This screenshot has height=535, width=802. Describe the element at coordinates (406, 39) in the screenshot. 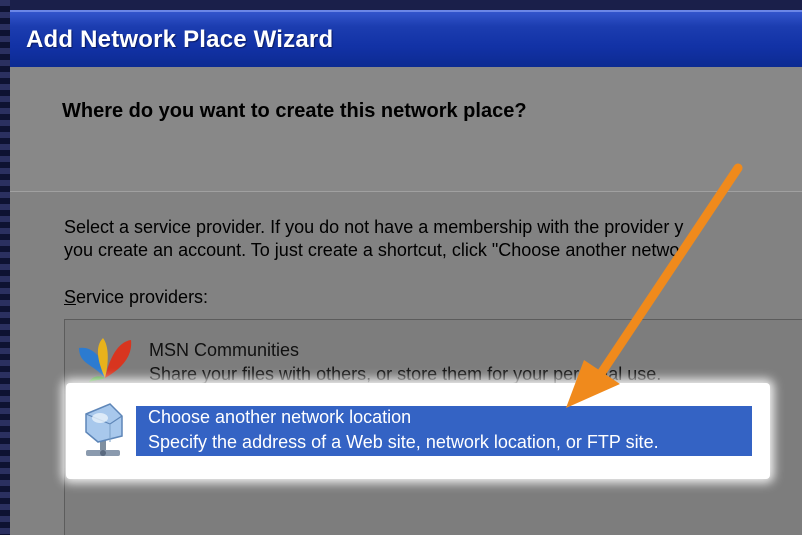

I see `title-bar: Add Network Place Wizard` at that location.